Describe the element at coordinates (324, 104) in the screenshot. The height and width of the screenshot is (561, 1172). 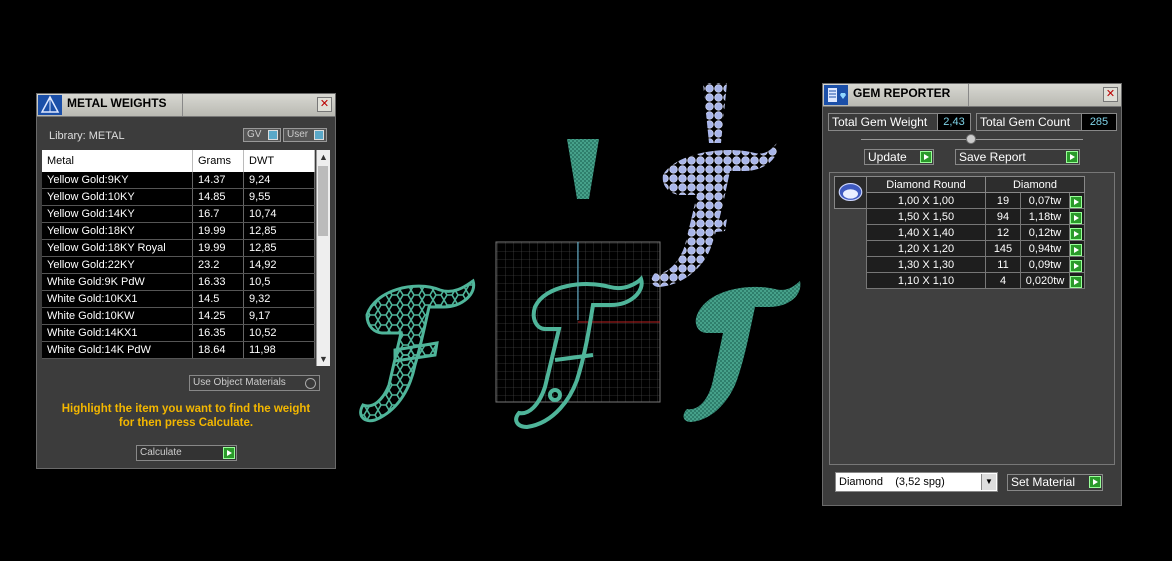
I see `metal-weights-close-icon: ✕` at that location.